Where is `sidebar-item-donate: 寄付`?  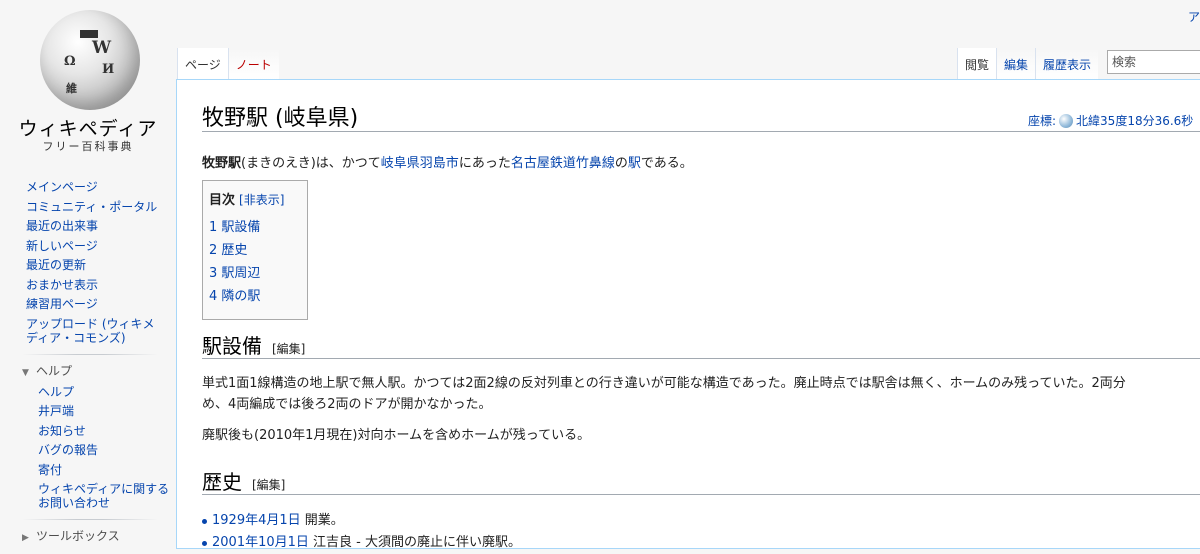
sidebar-item-donate: 寄付 is located at coordinates (108, 471).